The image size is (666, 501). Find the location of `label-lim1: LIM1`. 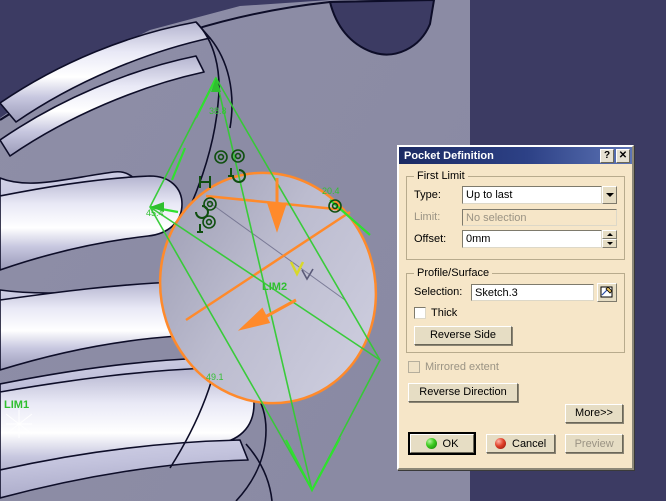

label-lim1: LIM1 is located at coordinates (16, 405).